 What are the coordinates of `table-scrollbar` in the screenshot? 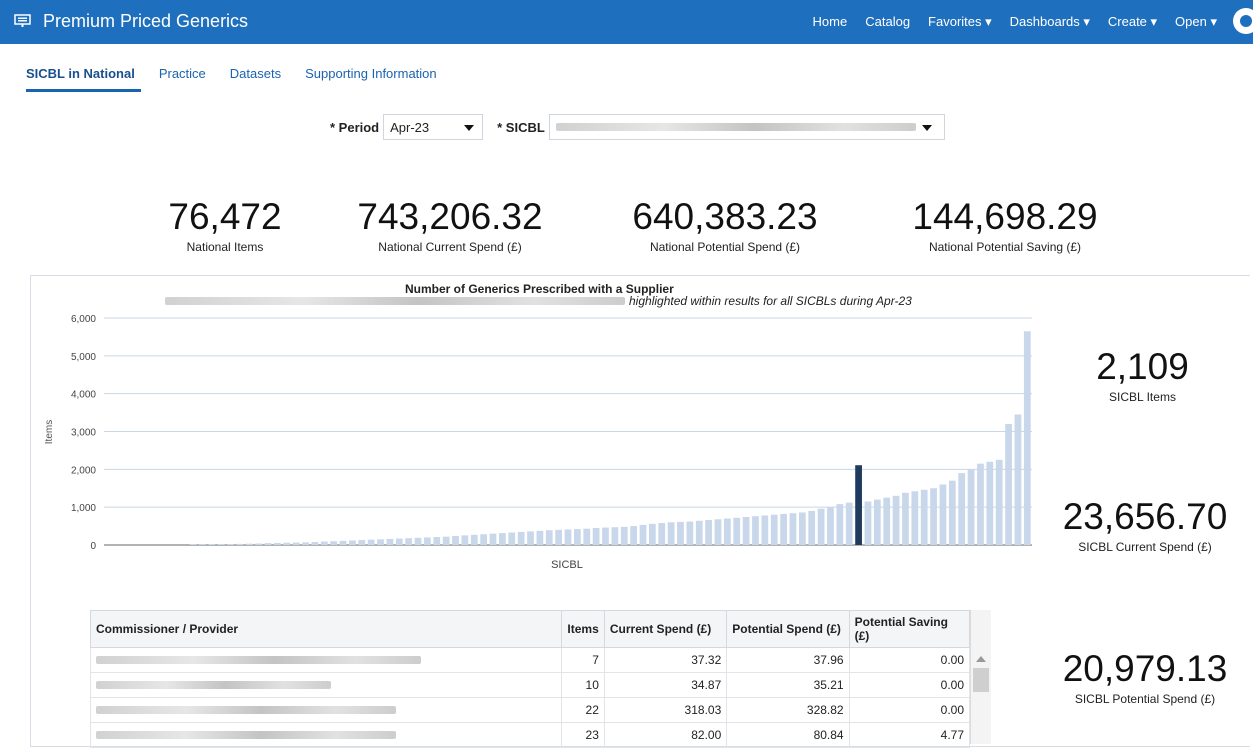 It's located at (980, 677).